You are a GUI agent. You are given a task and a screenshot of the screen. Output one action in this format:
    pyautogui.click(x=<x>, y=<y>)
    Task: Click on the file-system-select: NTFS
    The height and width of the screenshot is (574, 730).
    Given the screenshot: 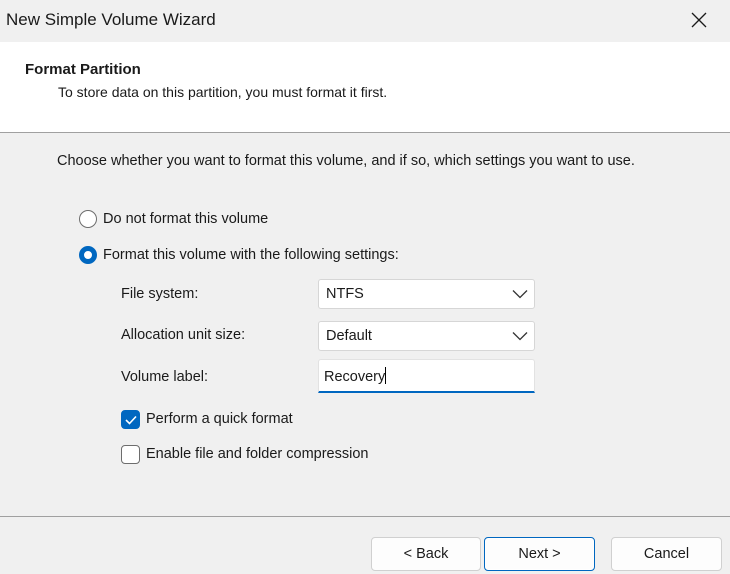 What is the action you would take?
    pyautogui.click(x=426, y=294)
    